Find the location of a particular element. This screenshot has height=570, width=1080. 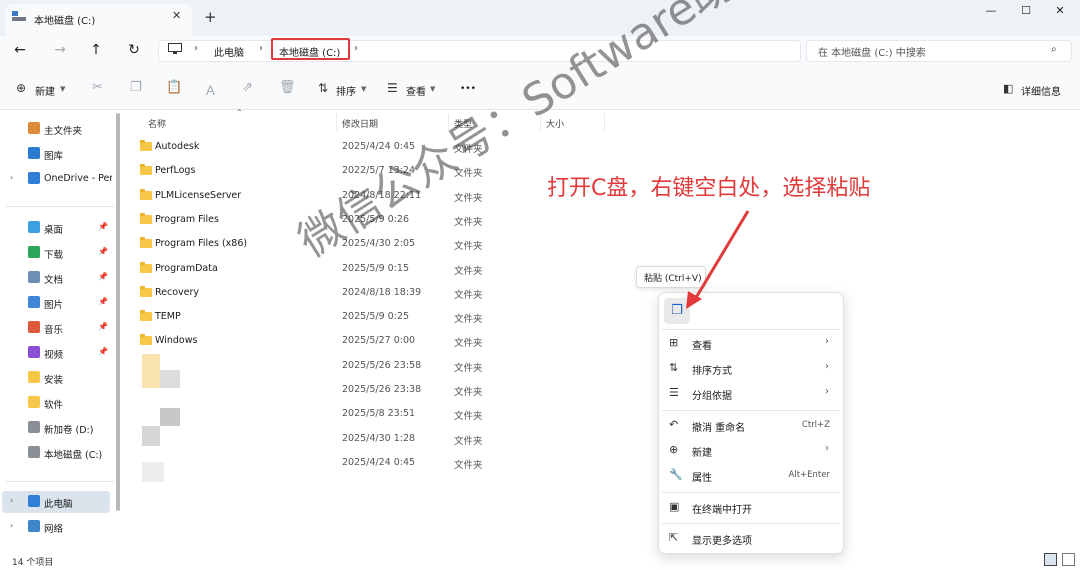

large-icons-view-icon is located at coordinates (1068, 559).